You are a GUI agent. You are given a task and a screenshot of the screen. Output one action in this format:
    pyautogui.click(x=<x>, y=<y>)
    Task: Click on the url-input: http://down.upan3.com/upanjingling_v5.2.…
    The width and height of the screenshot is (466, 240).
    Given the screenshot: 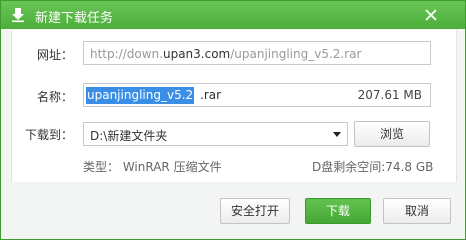 What is the action you would take?
    pyautogui.click(x=257, y=53)
    